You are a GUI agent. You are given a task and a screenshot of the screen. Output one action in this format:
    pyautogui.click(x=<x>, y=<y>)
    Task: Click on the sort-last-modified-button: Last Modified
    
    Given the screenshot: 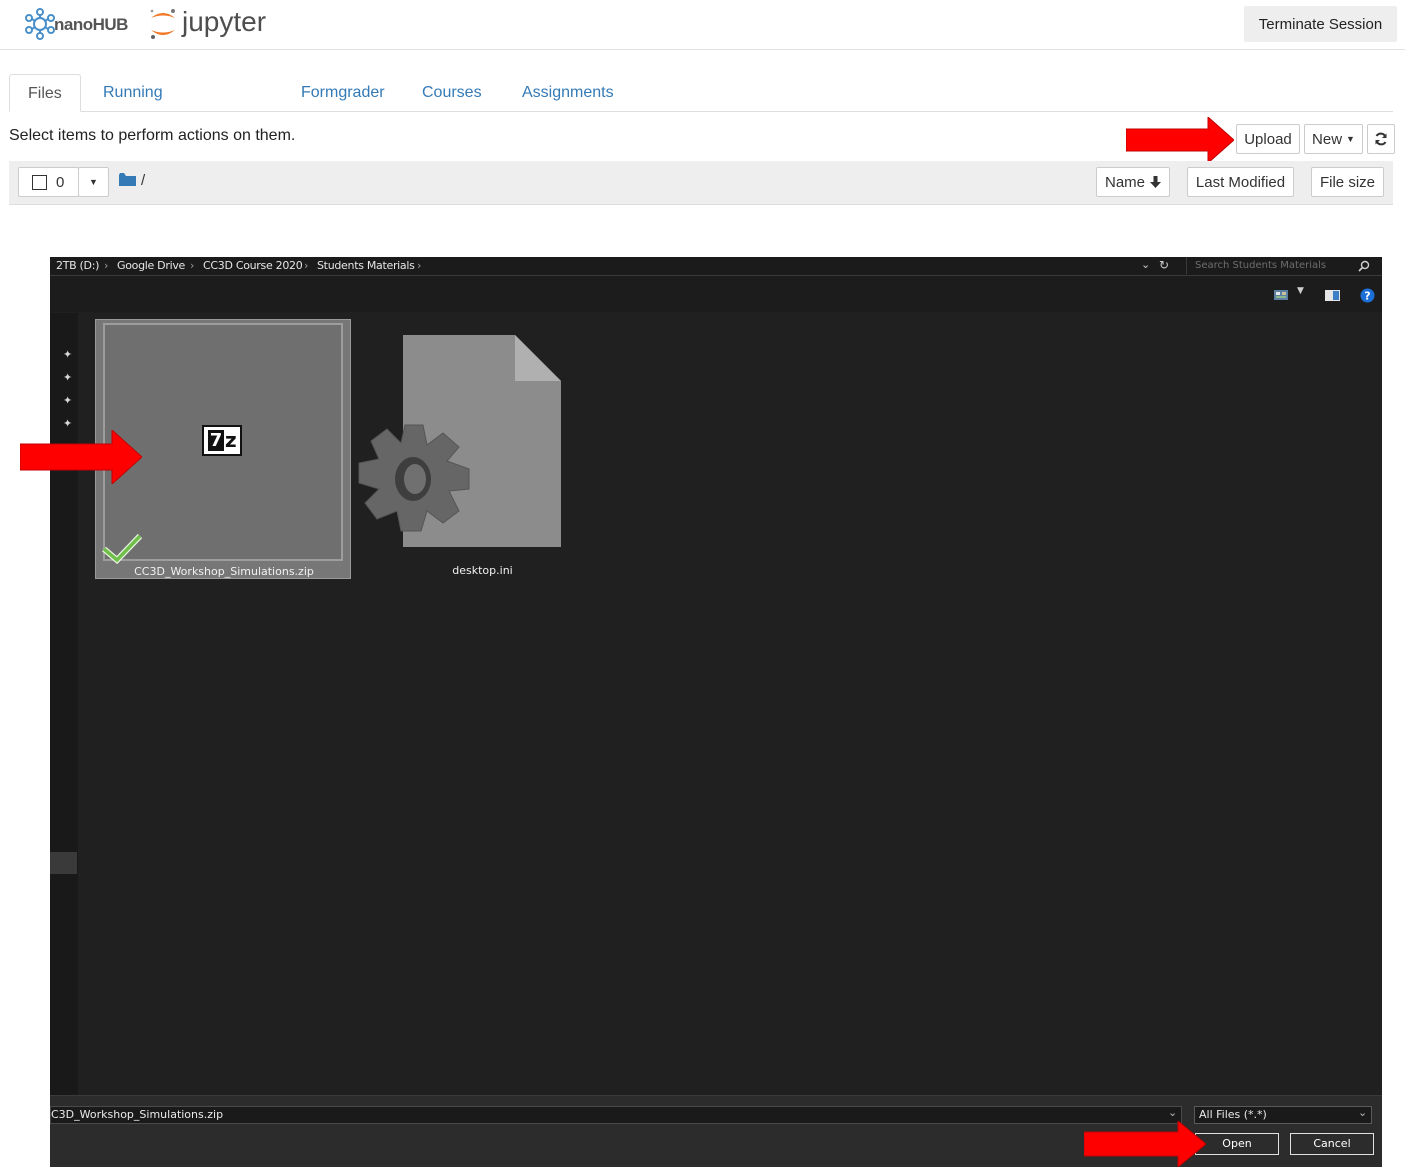 What is the action you would take?
    pyautogui.click(x=1240, y=182)
    